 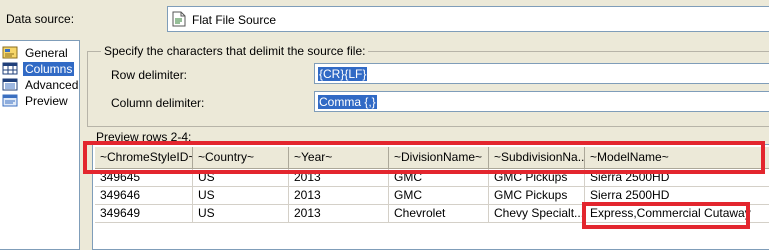 I want to click on column-header: ~Year~, so click(x=339, y=158).